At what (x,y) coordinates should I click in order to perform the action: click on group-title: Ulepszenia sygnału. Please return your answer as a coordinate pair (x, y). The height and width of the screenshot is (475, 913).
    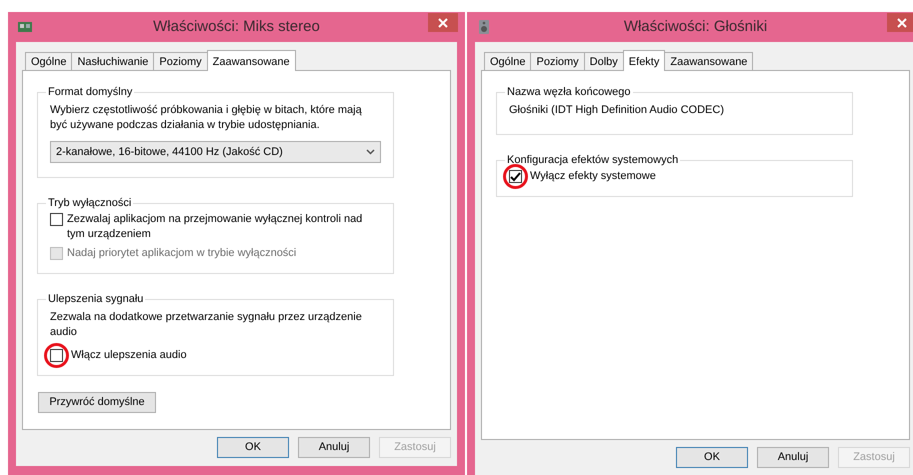
    Looking at the image, I should click on (95, 299).